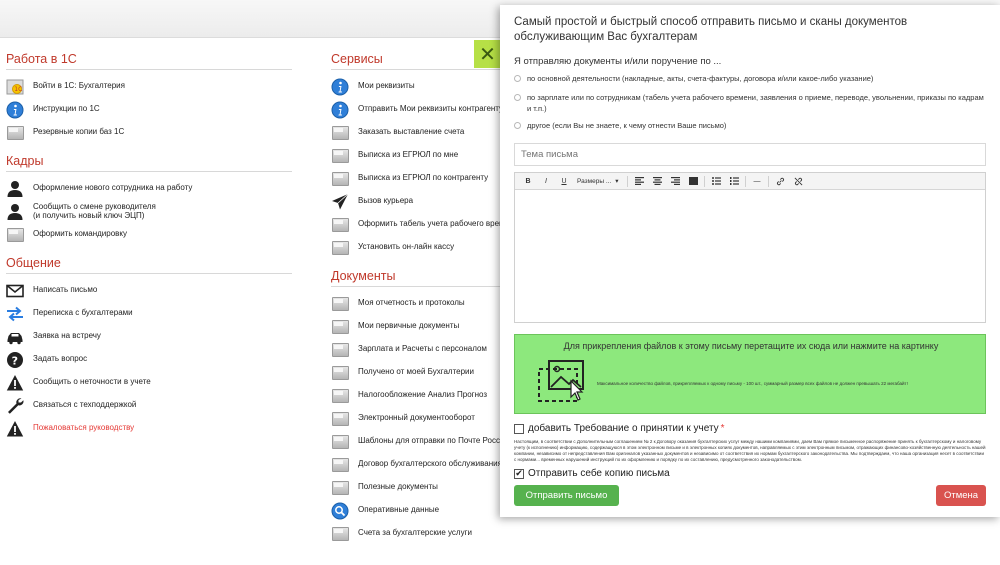 The width and height of the screenshot is (1000, 565). I want to click on menu-item: Зарплата и Расчеты с персоналом, so click(418, 349).